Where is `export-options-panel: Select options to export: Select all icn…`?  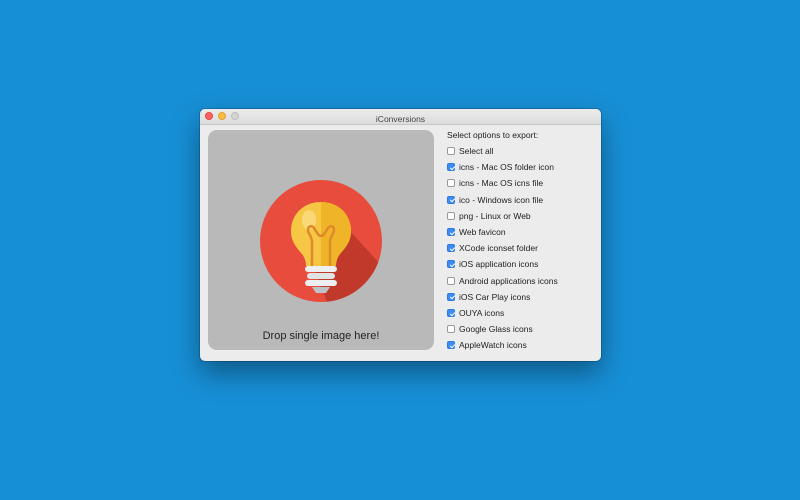
export-options-panel: Select options to export: Select all icn… is located at coordinates (502, 241).